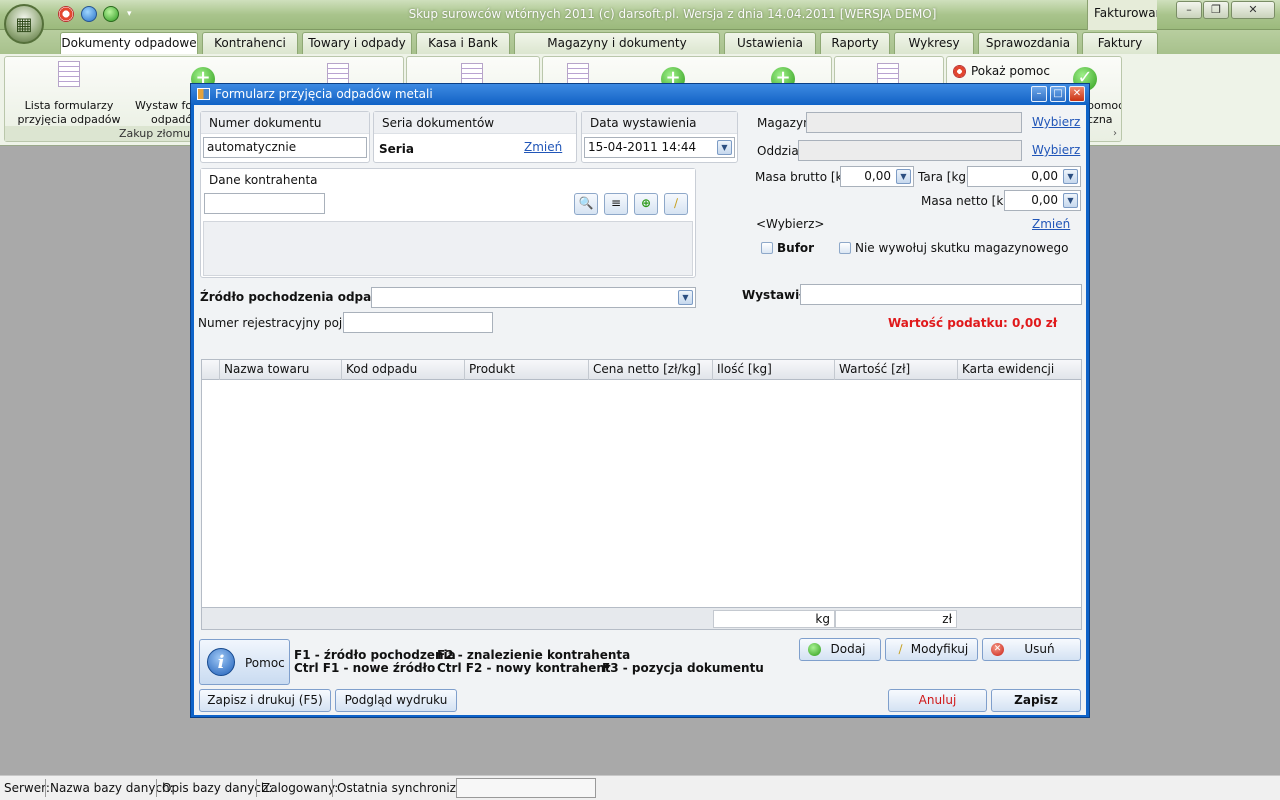  I want to click on data-wystawienia-input: 15-04-2011 14:44 ▼, so click(659, 147).